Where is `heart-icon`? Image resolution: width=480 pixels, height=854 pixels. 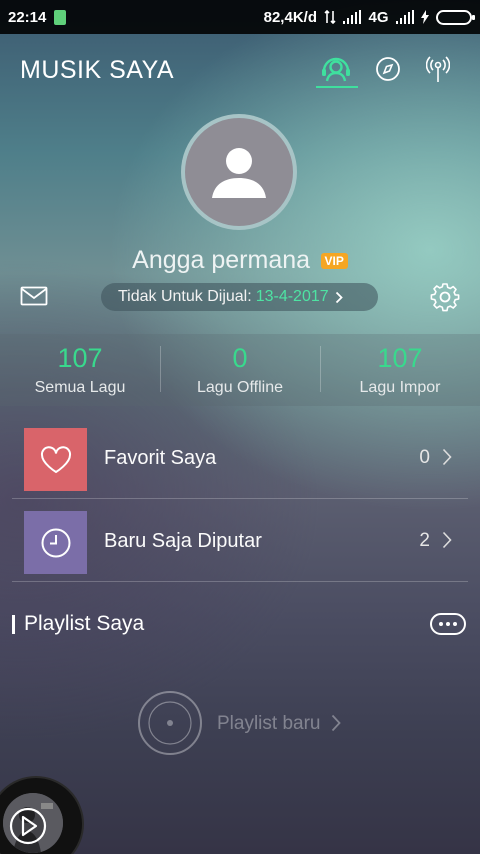 heart-icon is located at coordinates (55, 459).